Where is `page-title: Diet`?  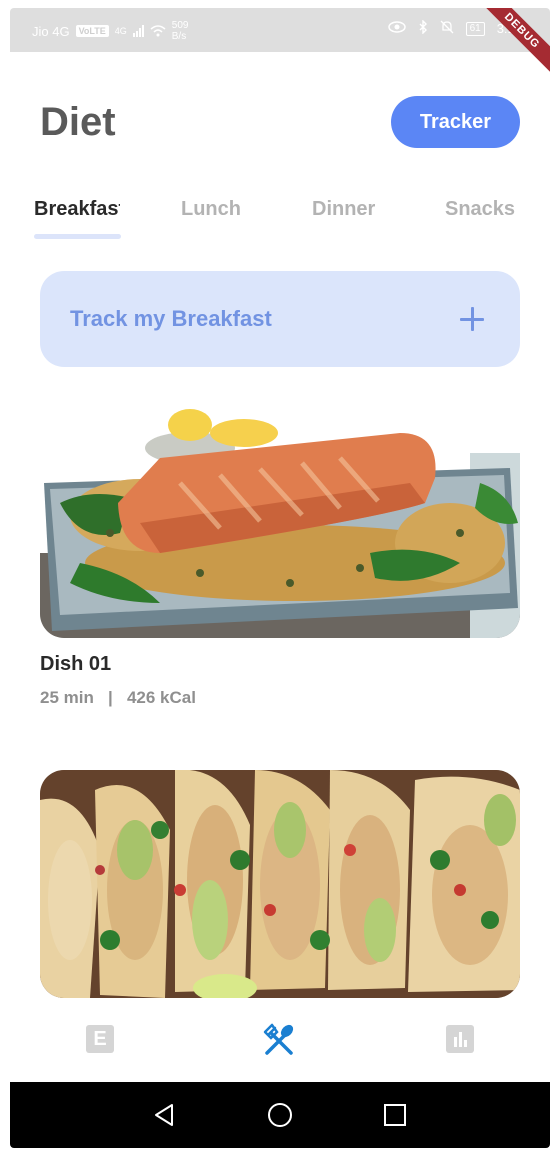
page-title: Diet is located at coordinates (78, 122).